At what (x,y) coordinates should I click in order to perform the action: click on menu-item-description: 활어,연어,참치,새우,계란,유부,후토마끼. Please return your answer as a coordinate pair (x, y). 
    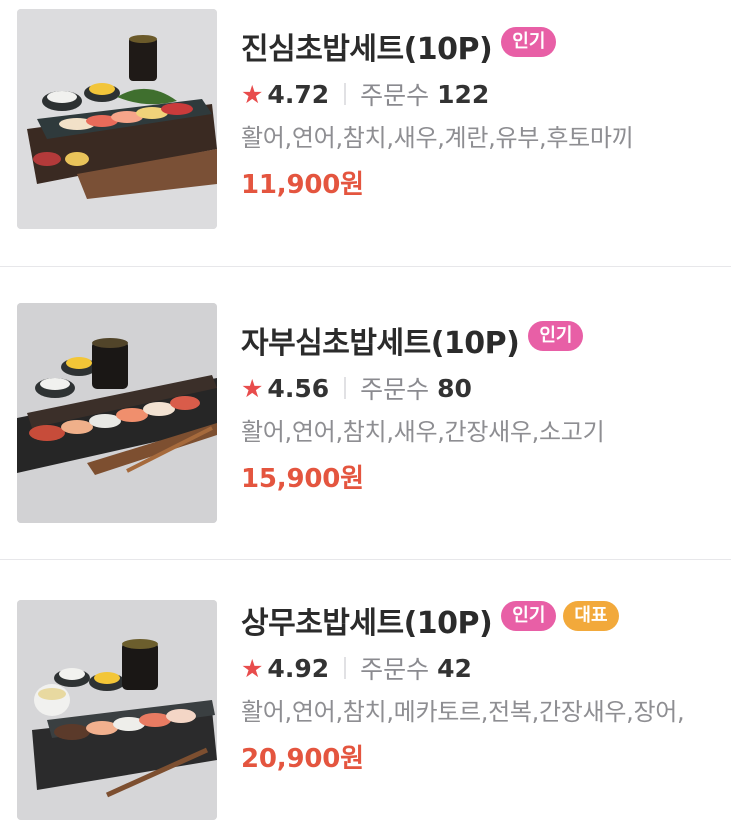
    Looking at the image, I should click on (437, 138).